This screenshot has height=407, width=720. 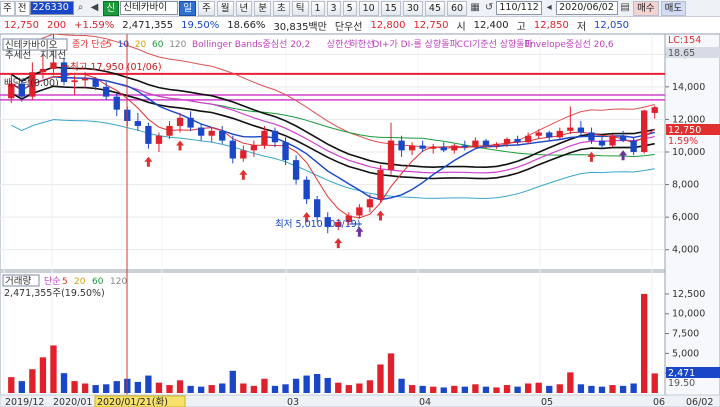 What do you see at coordinates (625, 8) in the screenshot?
I see `calendar-icon: ▤` at bounding box center [625, 8].